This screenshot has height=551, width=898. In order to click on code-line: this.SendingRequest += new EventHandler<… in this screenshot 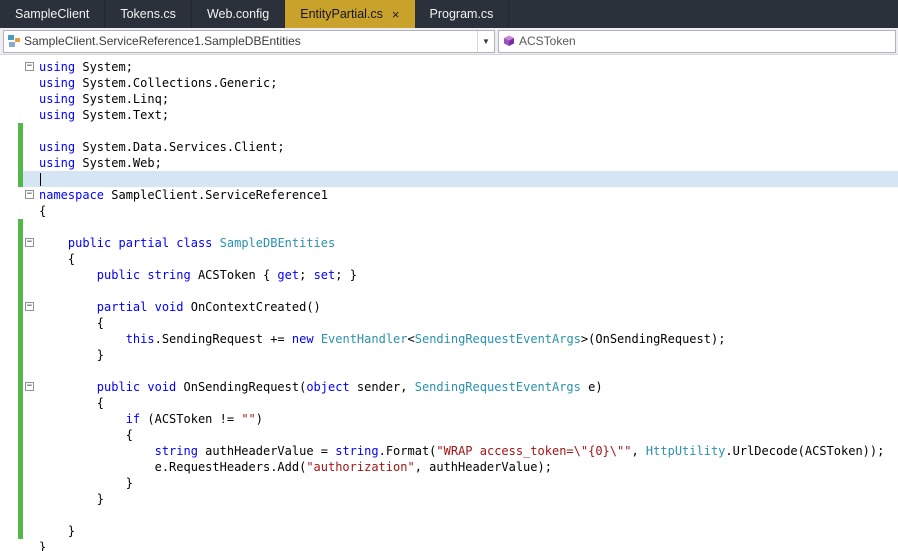, I will do `click(449, 339)`.